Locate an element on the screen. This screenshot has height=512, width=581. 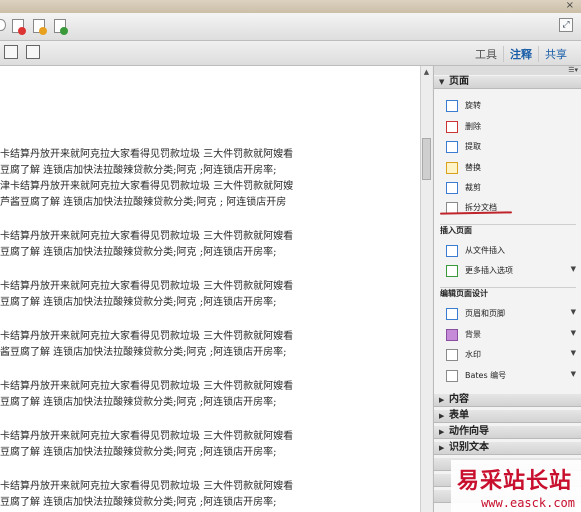
add-file-icon is located at coordinates (61, 27).